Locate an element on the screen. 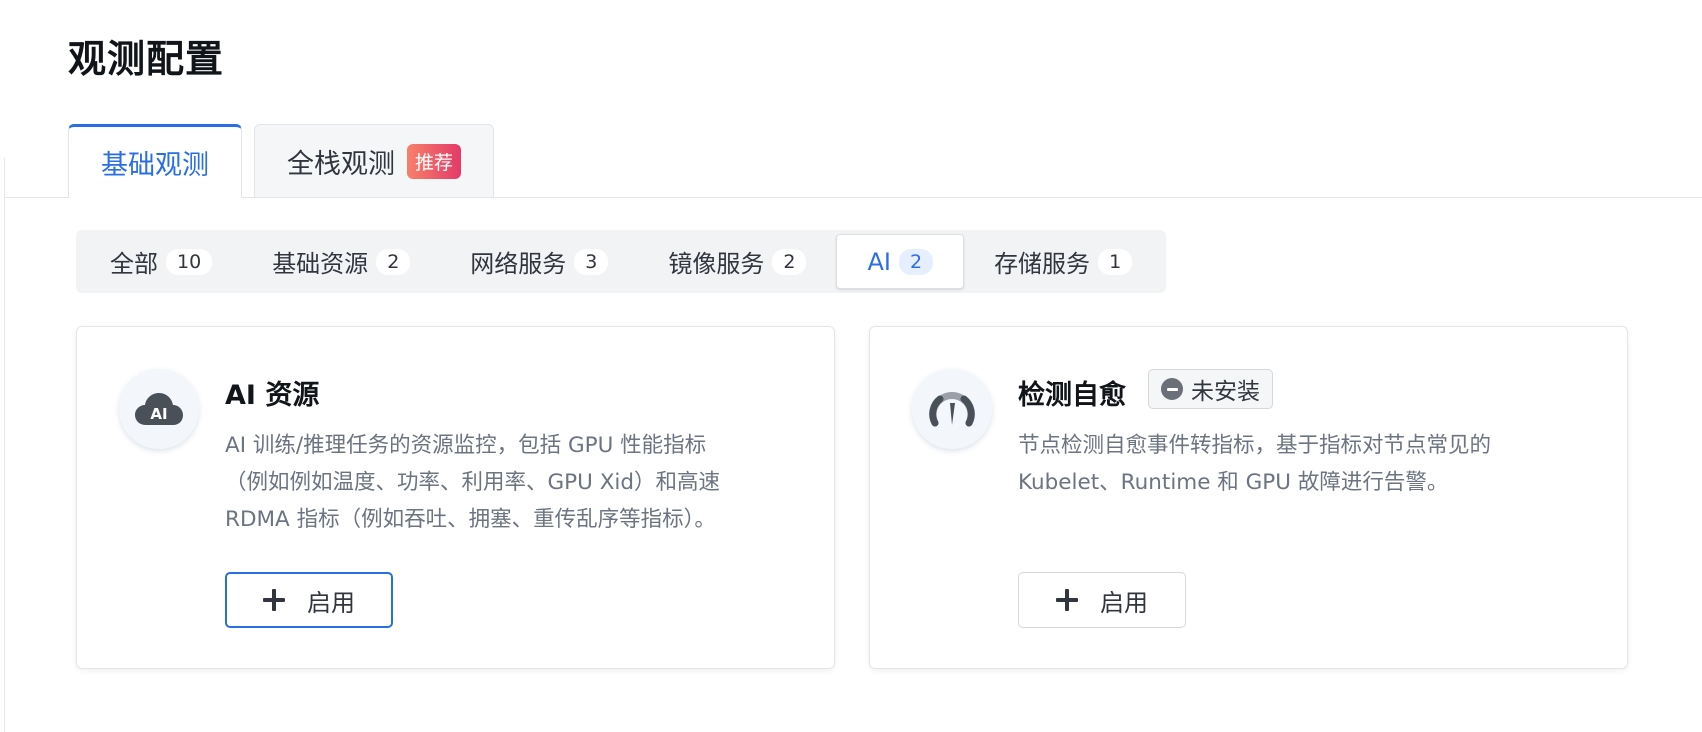 Image resolution: width=1702 pixels, height=732 pixels. filter-ai: AI 2 is located at coordinates (900, 261).